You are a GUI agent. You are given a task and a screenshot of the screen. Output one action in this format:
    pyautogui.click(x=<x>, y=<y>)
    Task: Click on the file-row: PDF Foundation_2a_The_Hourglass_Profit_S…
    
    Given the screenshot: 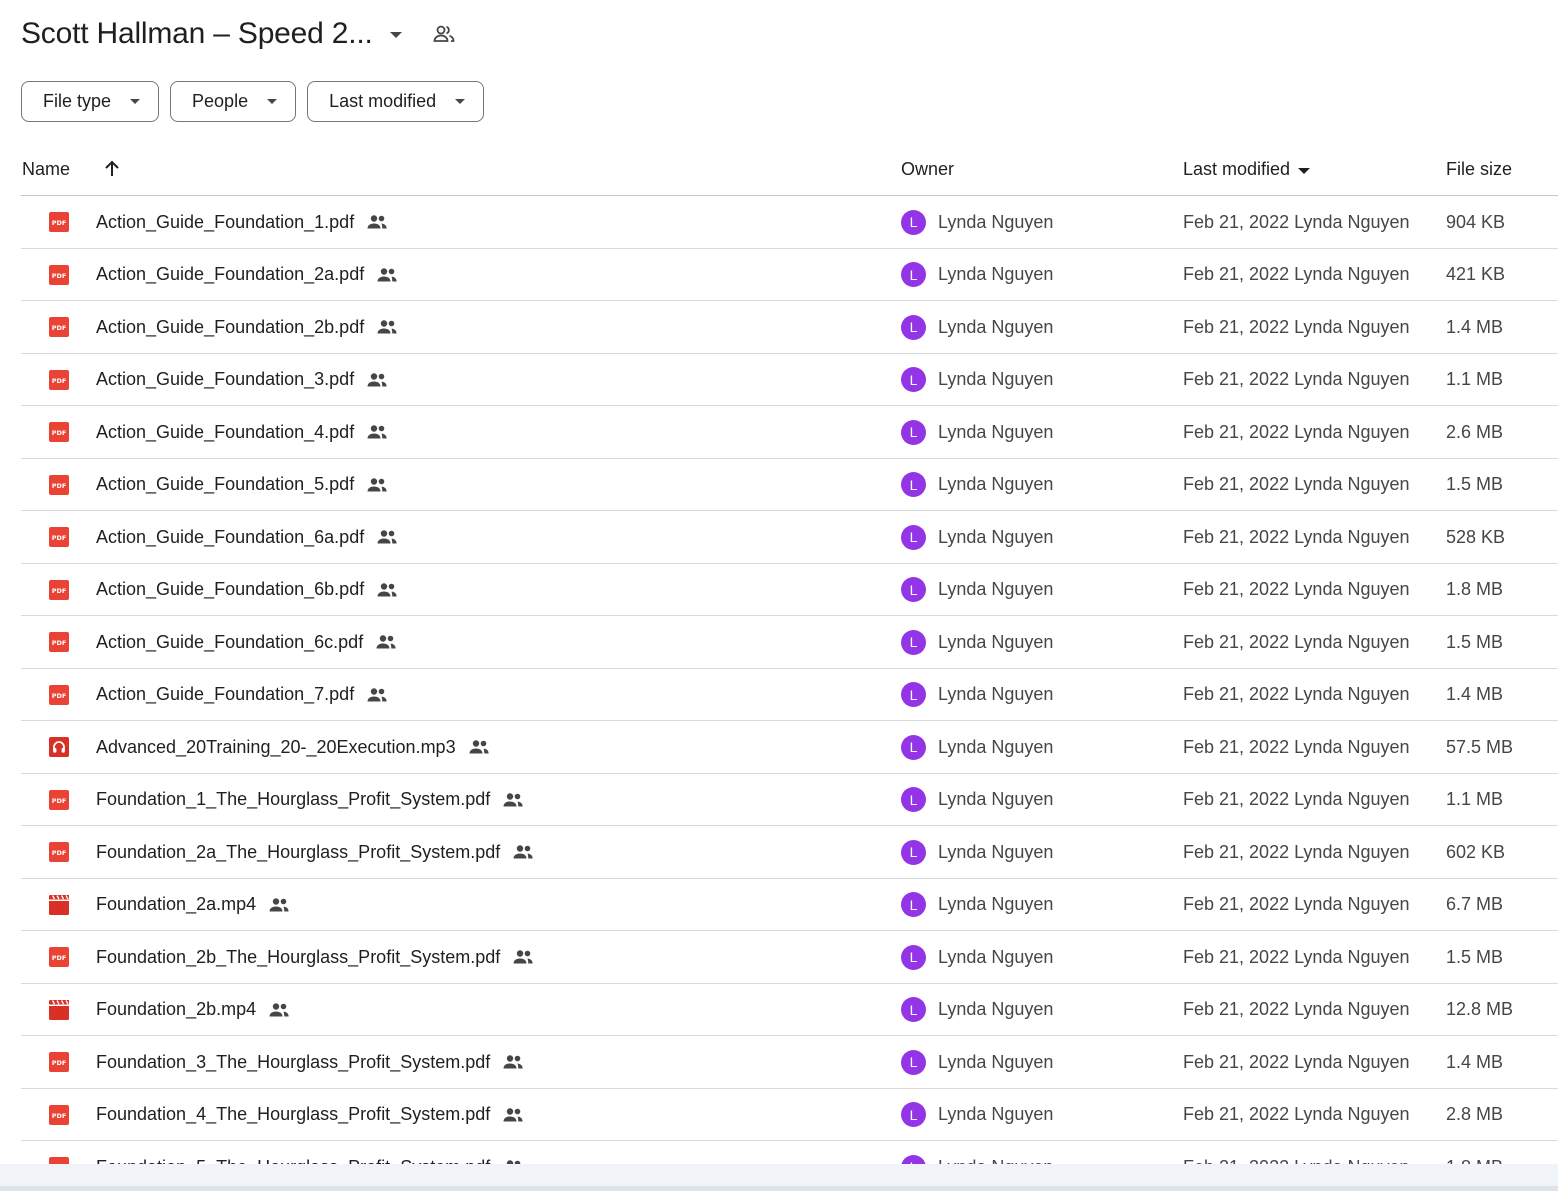 What is the action you would take?
    pyautogui.click(x=789, y=852)
    